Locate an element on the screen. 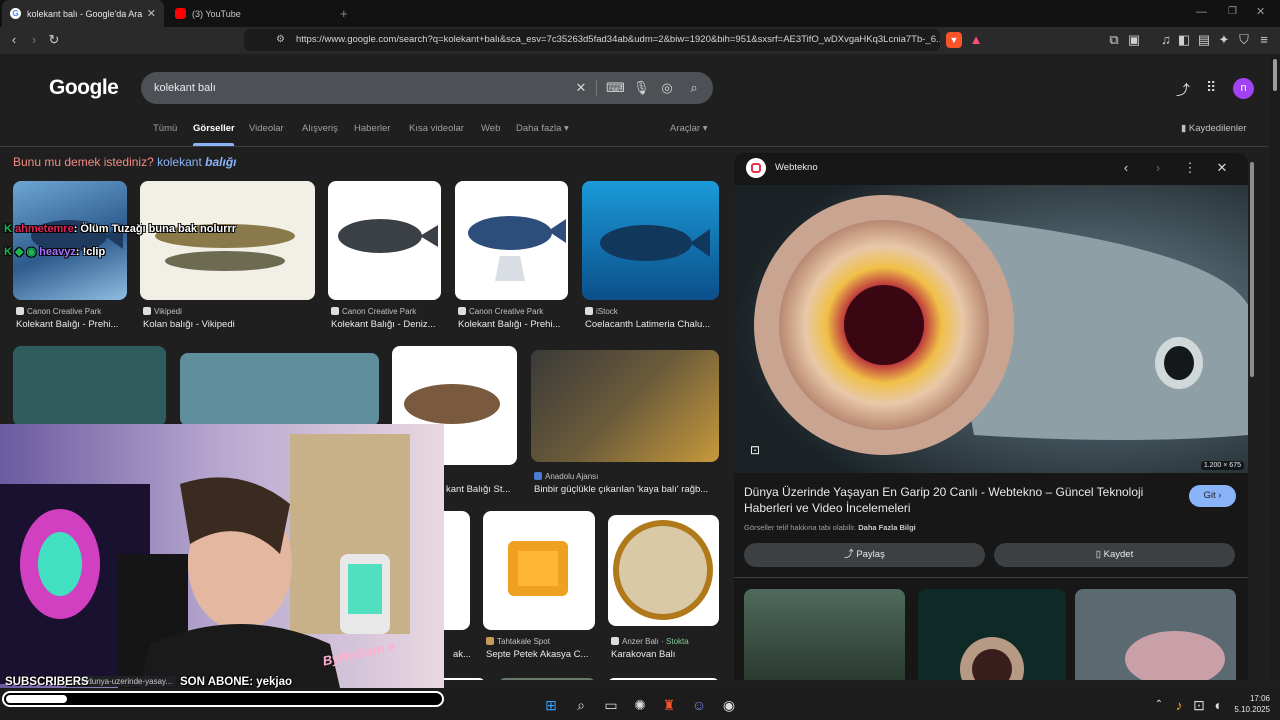 This screenshot has height=720, width=1280. microphone-tray-icon: ♪ is located at coordinates (1179, 705).